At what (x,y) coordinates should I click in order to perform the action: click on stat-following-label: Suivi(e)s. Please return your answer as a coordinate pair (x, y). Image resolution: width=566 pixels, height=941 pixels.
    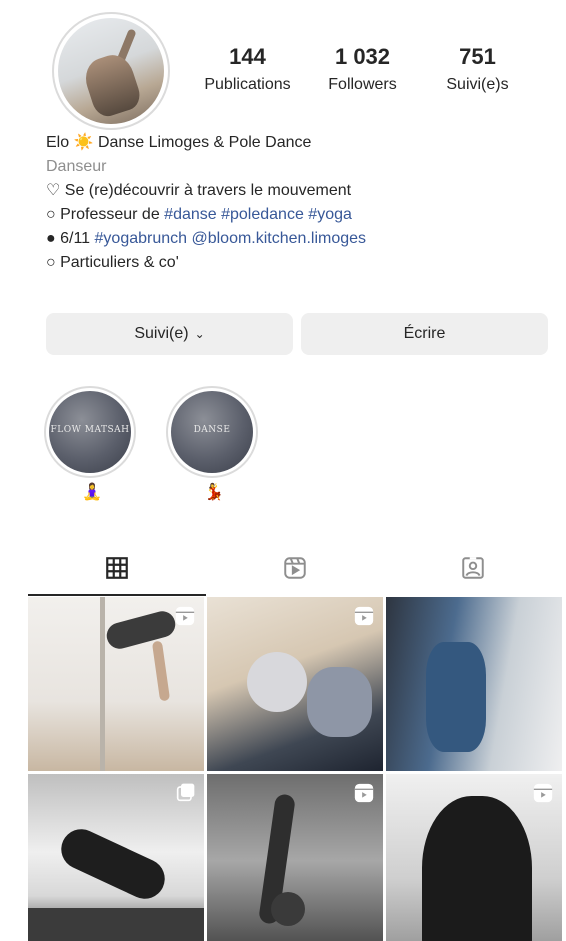
    Looking at the image, I should click on (477, 84).